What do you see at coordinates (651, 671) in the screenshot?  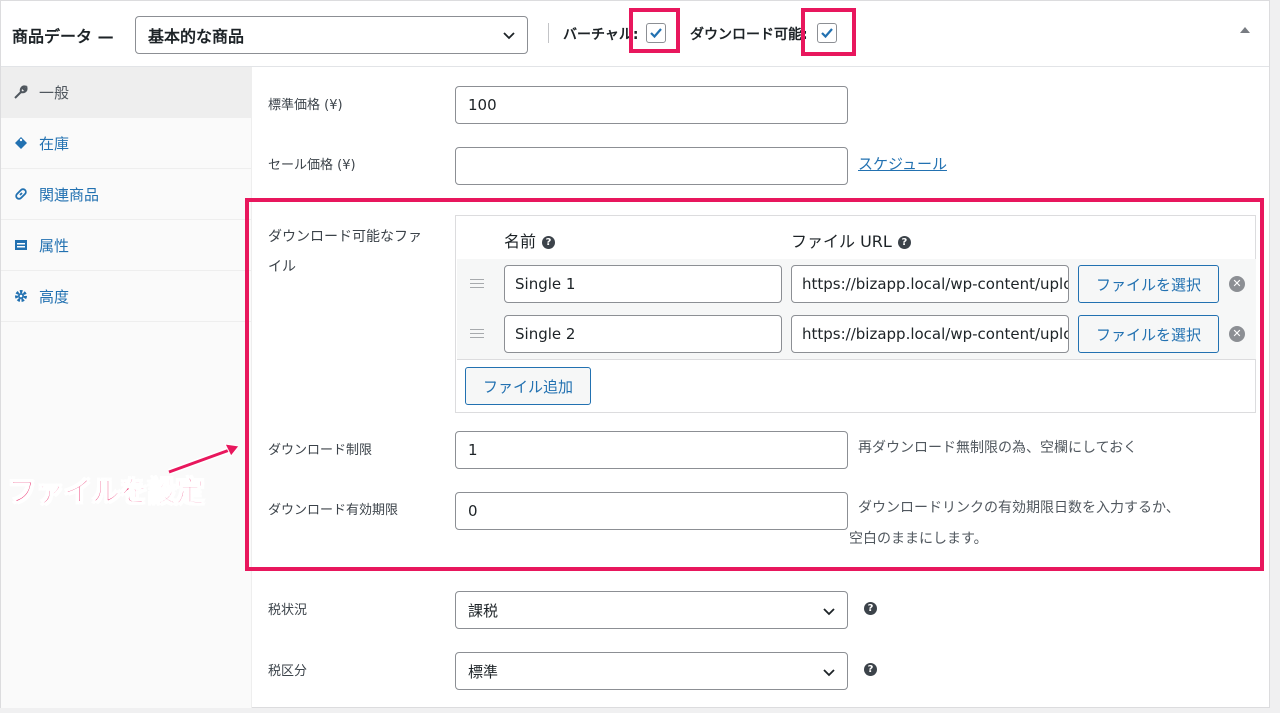 I see `tax-class-select: 標準` at bounding box center [651, 671].